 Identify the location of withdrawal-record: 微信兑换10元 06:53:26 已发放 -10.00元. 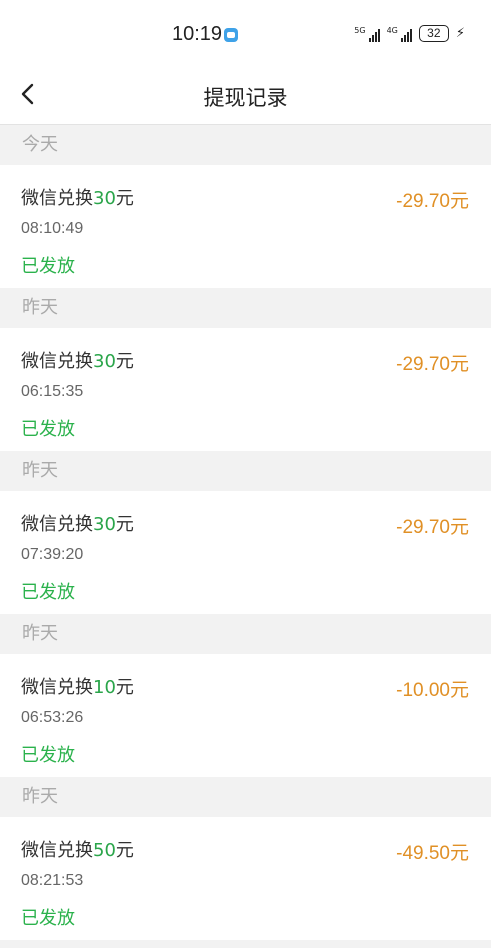
(245, 715).